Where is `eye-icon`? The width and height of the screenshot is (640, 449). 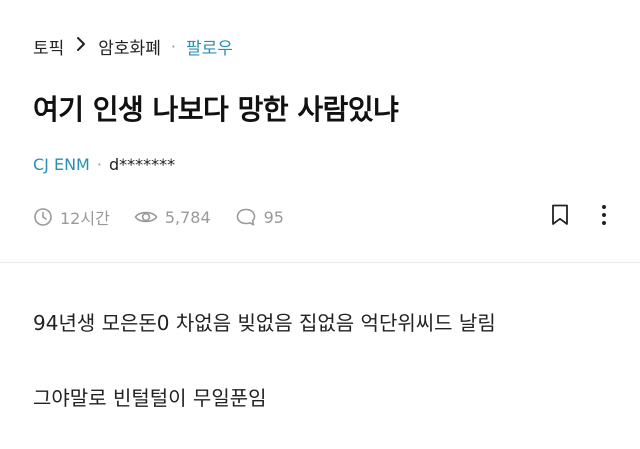 eye-icon is located at coordinates (146, 217).